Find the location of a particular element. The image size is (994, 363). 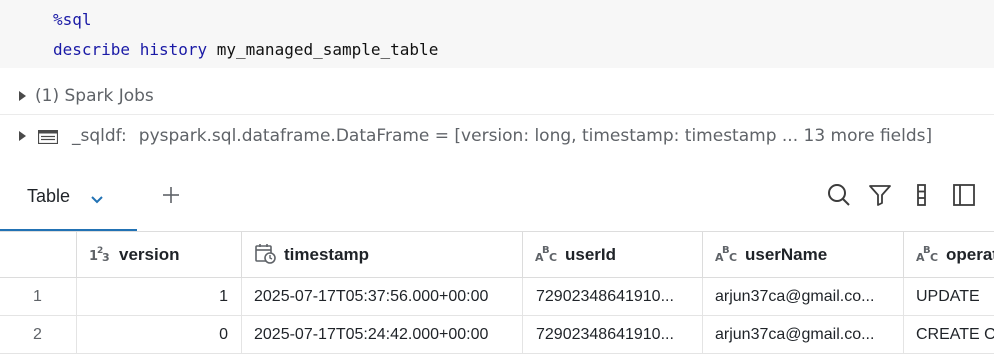

row-index: 2 is located at coordinates (38, 334).